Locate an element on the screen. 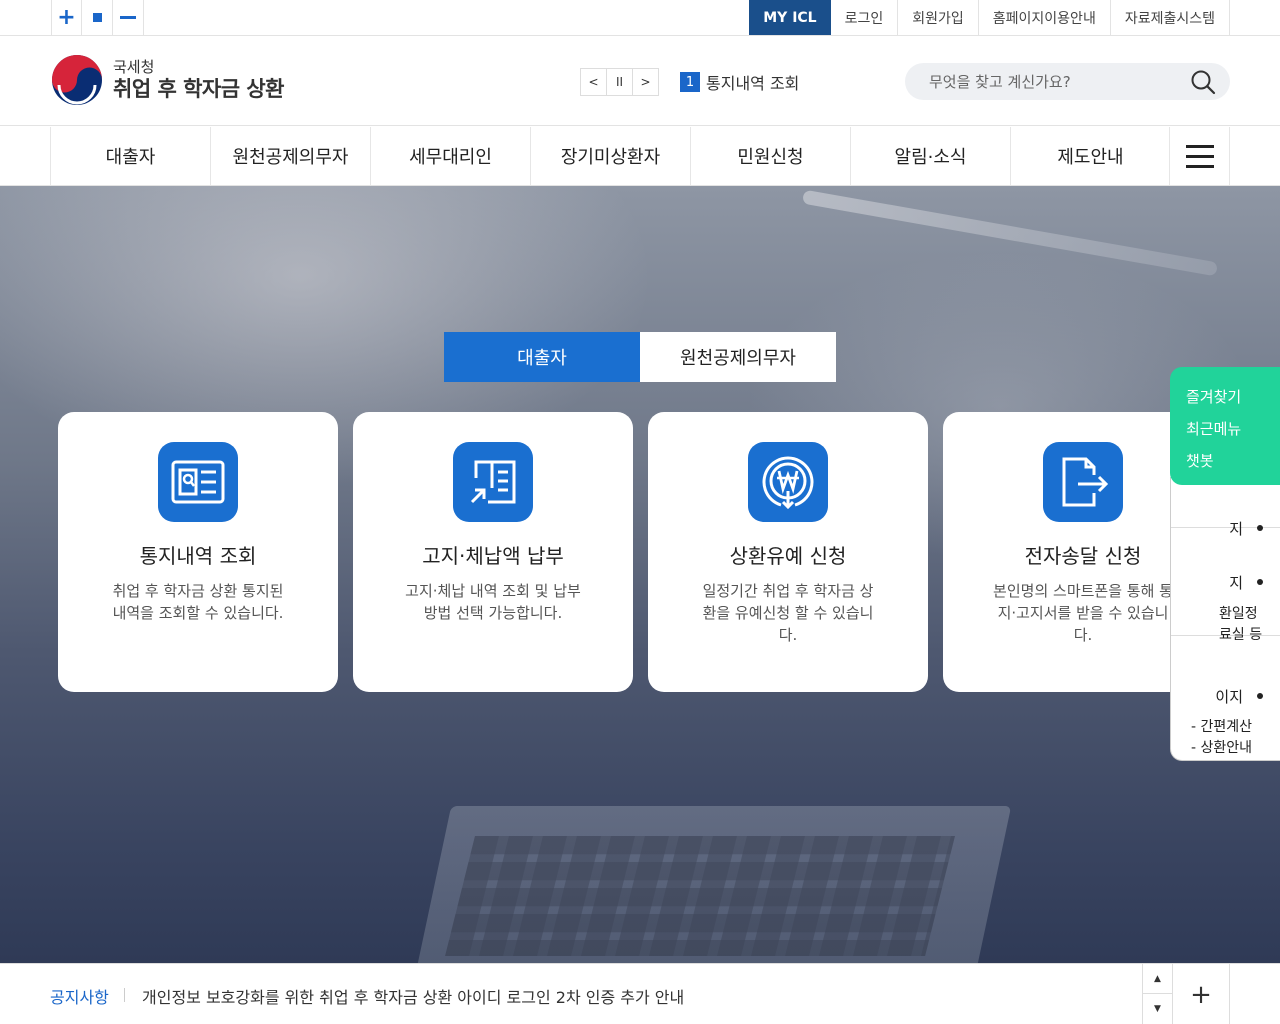  notice-arrows: ▲ ▼ is located at coordinates (1157, 994).